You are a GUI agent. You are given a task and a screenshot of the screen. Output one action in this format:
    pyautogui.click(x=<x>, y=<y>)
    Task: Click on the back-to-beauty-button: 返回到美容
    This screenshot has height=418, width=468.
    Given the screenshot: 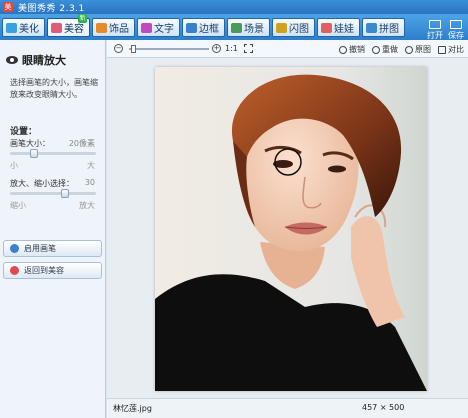 What is the action you would take?
    pyautogui.click(x=52, y=270)
    